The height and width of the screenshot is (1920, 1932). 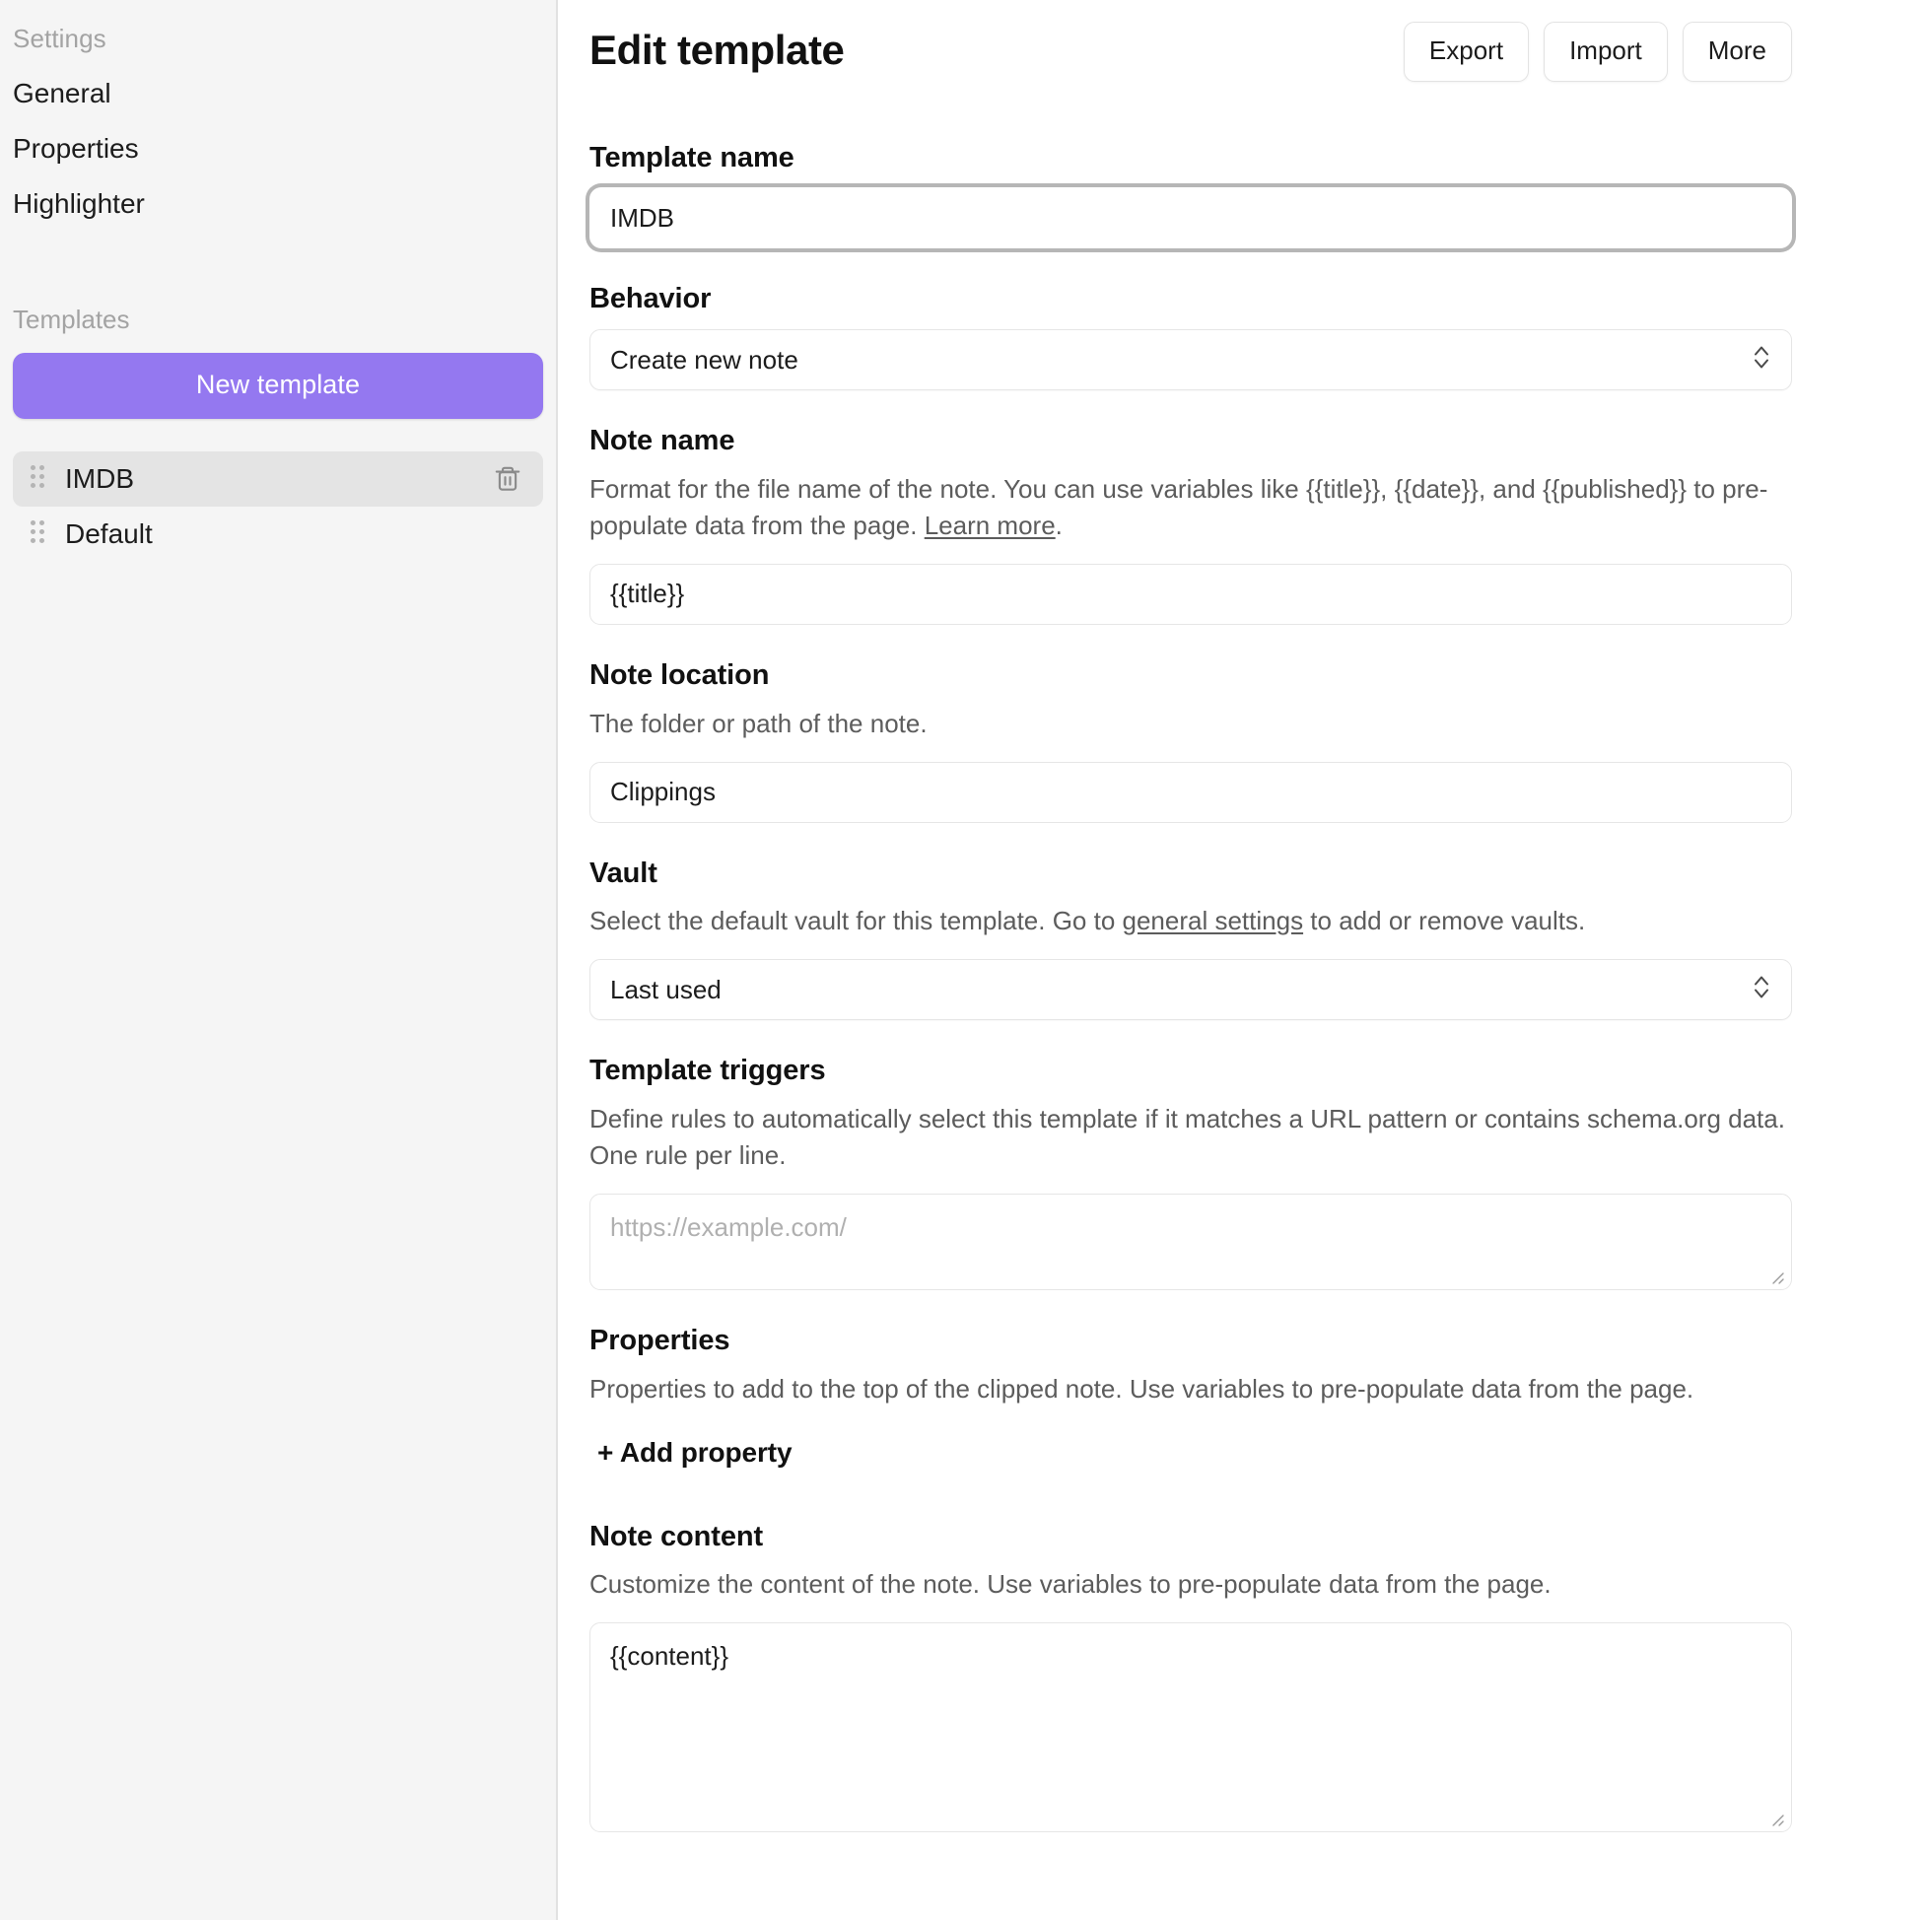 I want to click on page-title: Edit template, so click(x=717, y=50).